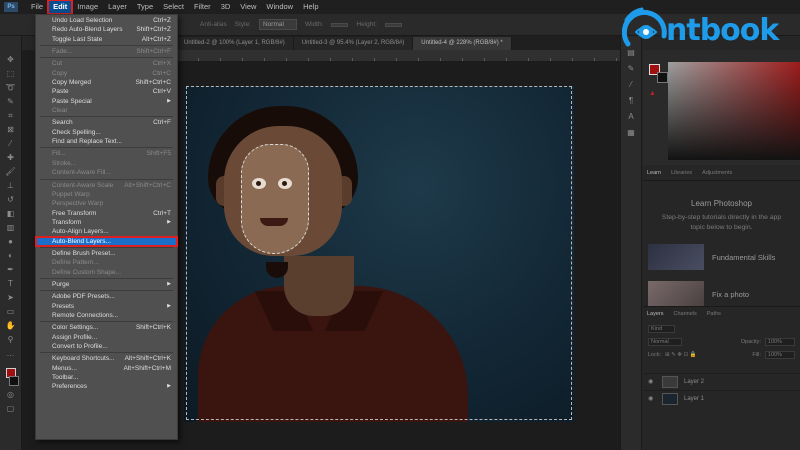  Describe the element at coordinates (11, 157) in the screenshot. I see `healing-tool-icon: ✚` at that location.